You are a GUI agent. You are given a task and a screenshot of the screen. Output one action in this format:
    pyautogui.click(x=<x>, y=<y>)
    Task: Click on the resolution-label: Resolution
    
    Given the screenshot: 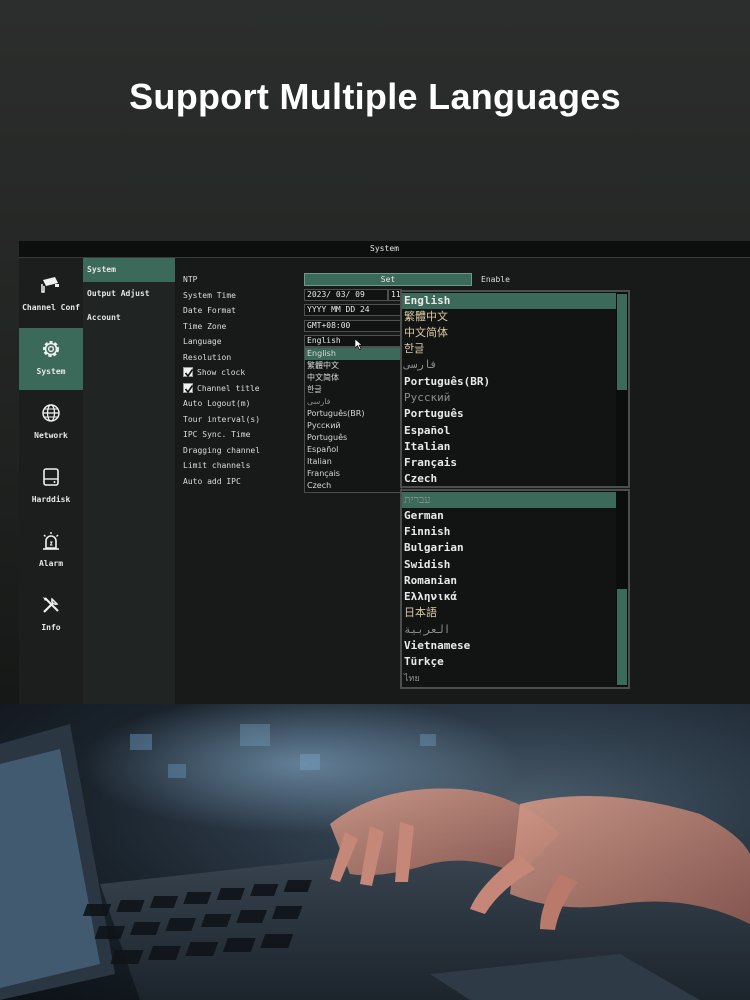 What is the action you would take?
    pyautogui.click(x=207, y=357)
    